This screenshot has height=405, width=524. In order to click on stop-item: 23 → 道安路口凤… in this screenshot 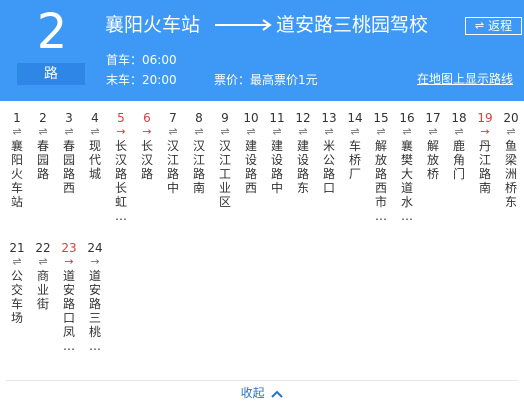, I will do `click(69, 298)`.